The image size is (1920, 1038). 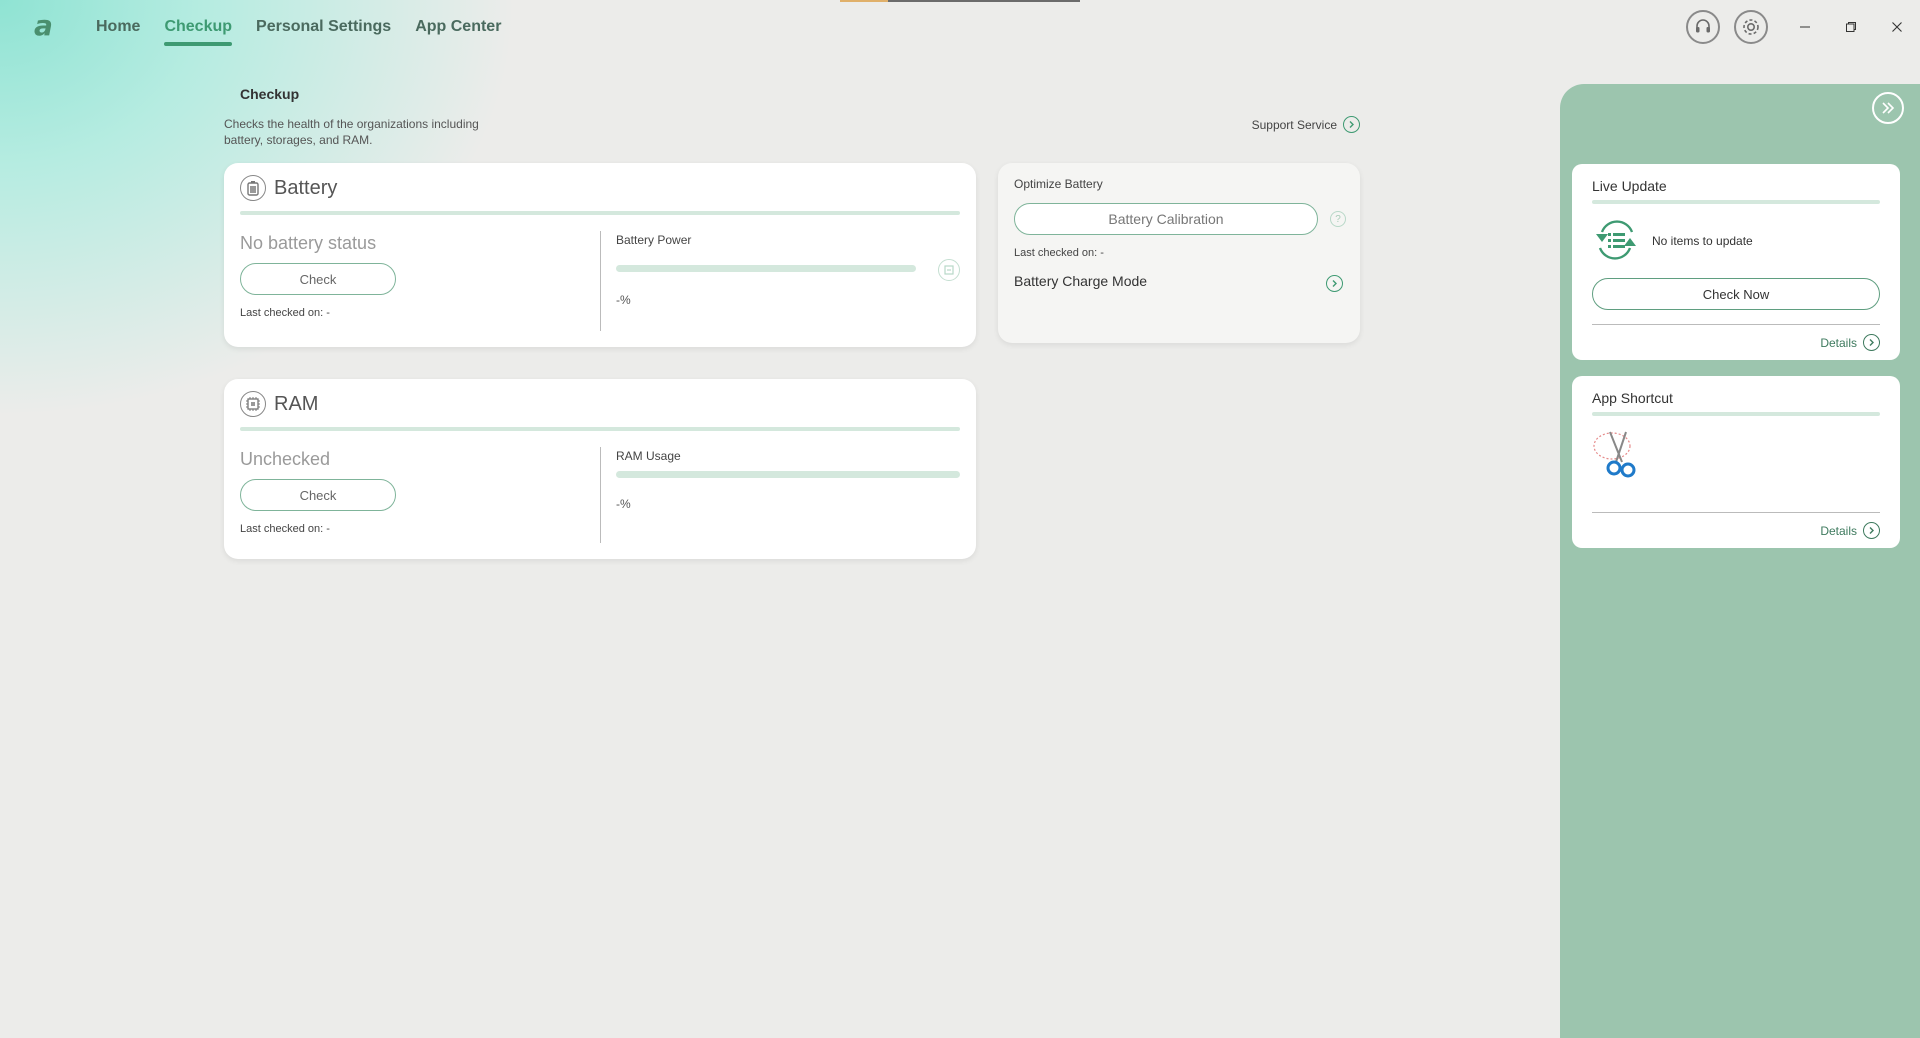 I want to click on app-shortcut-details-link: Details, so click(x=1850, y=530).